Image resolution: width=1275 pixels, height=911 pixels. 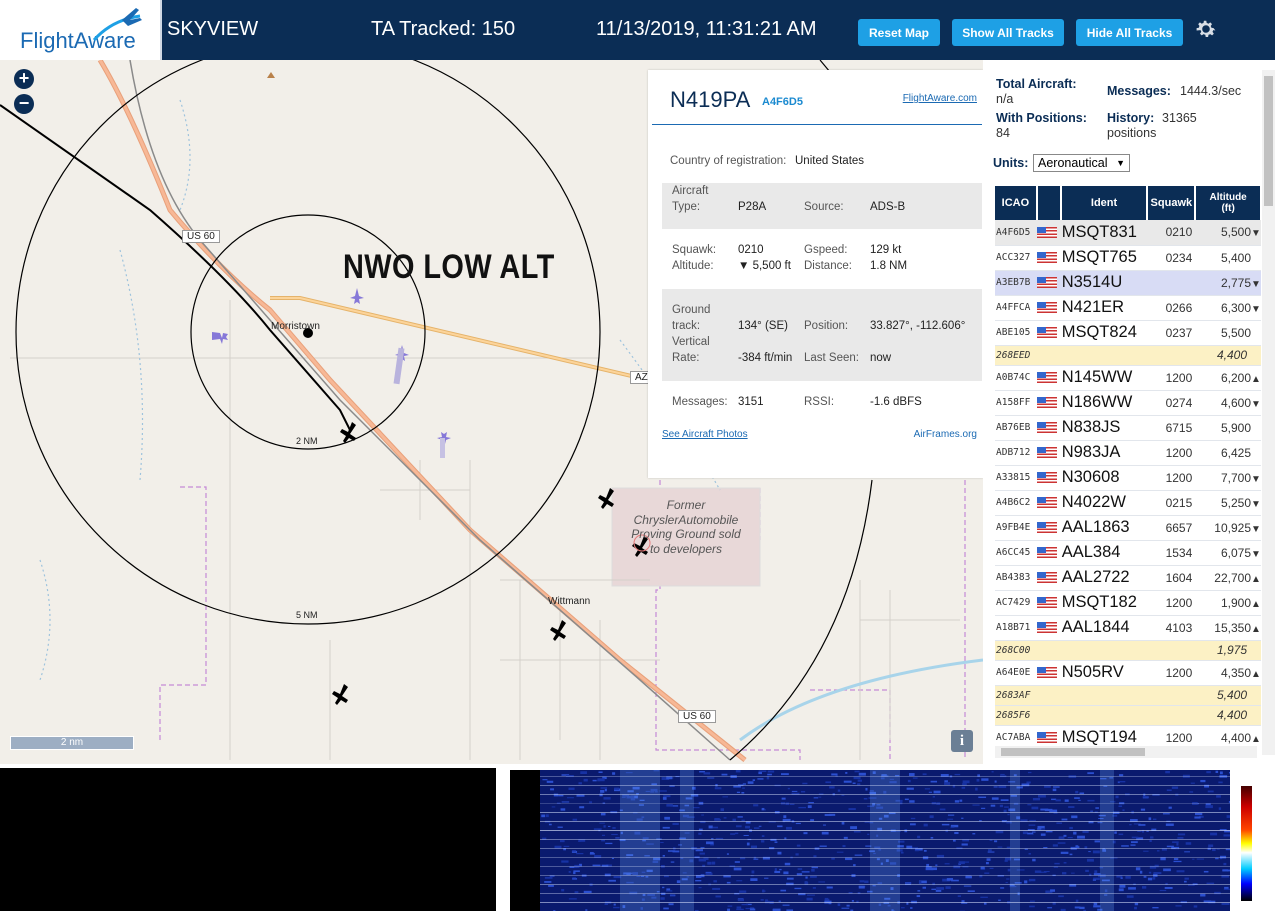 What do you see at coordinates (72, 743) in the screenshot?
I see `map-scale-bar: 2 nm` at bounding box center [72, 743].